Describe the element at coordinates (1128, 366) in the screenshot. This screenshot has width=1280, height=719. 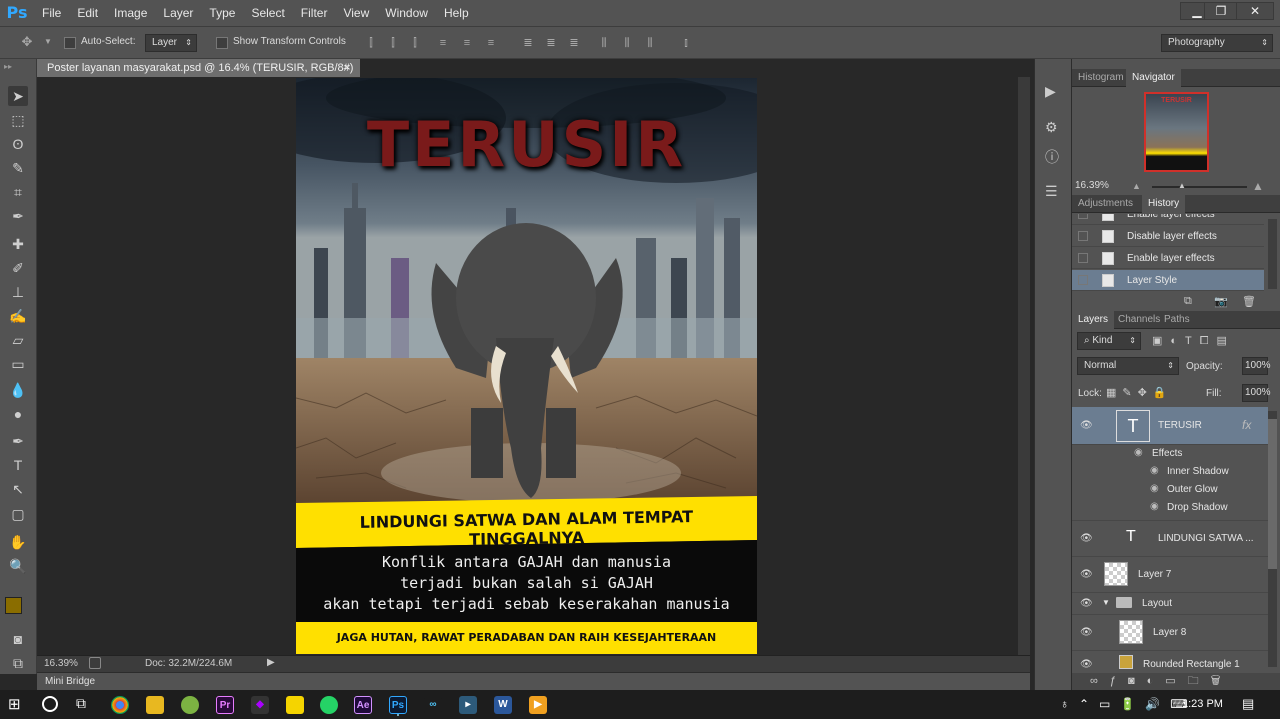
I see `blend-mode-dropdown: Normal ⇕` at that location.